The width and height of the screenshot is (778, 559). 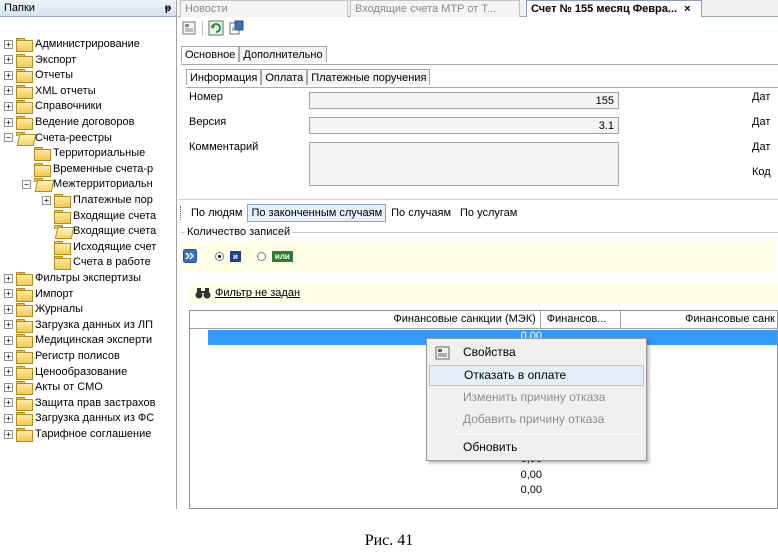 I want to click on and-badge: и, so click(x=235, y=256).